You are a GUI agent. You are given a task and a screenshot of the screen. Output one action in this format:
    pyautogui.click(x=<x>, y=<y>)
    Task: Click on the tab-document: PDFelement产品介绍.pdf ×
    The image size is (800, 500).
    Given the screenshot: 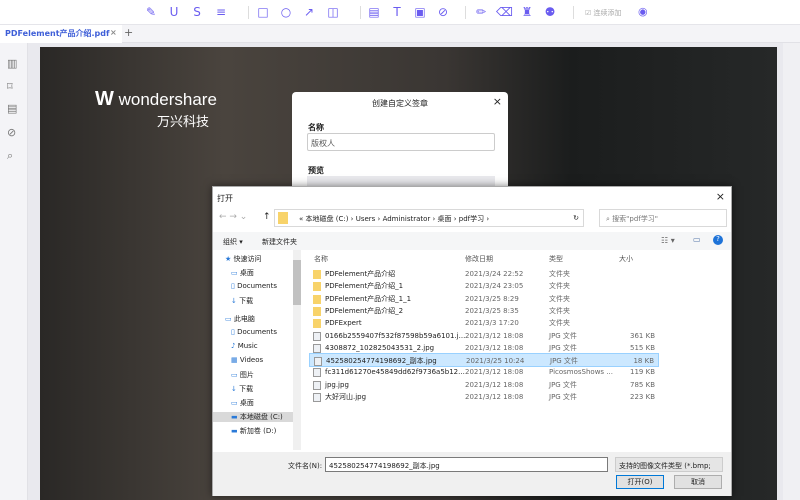 What is the action you would take?
    pyautogui.click(x=61, y=34)
    